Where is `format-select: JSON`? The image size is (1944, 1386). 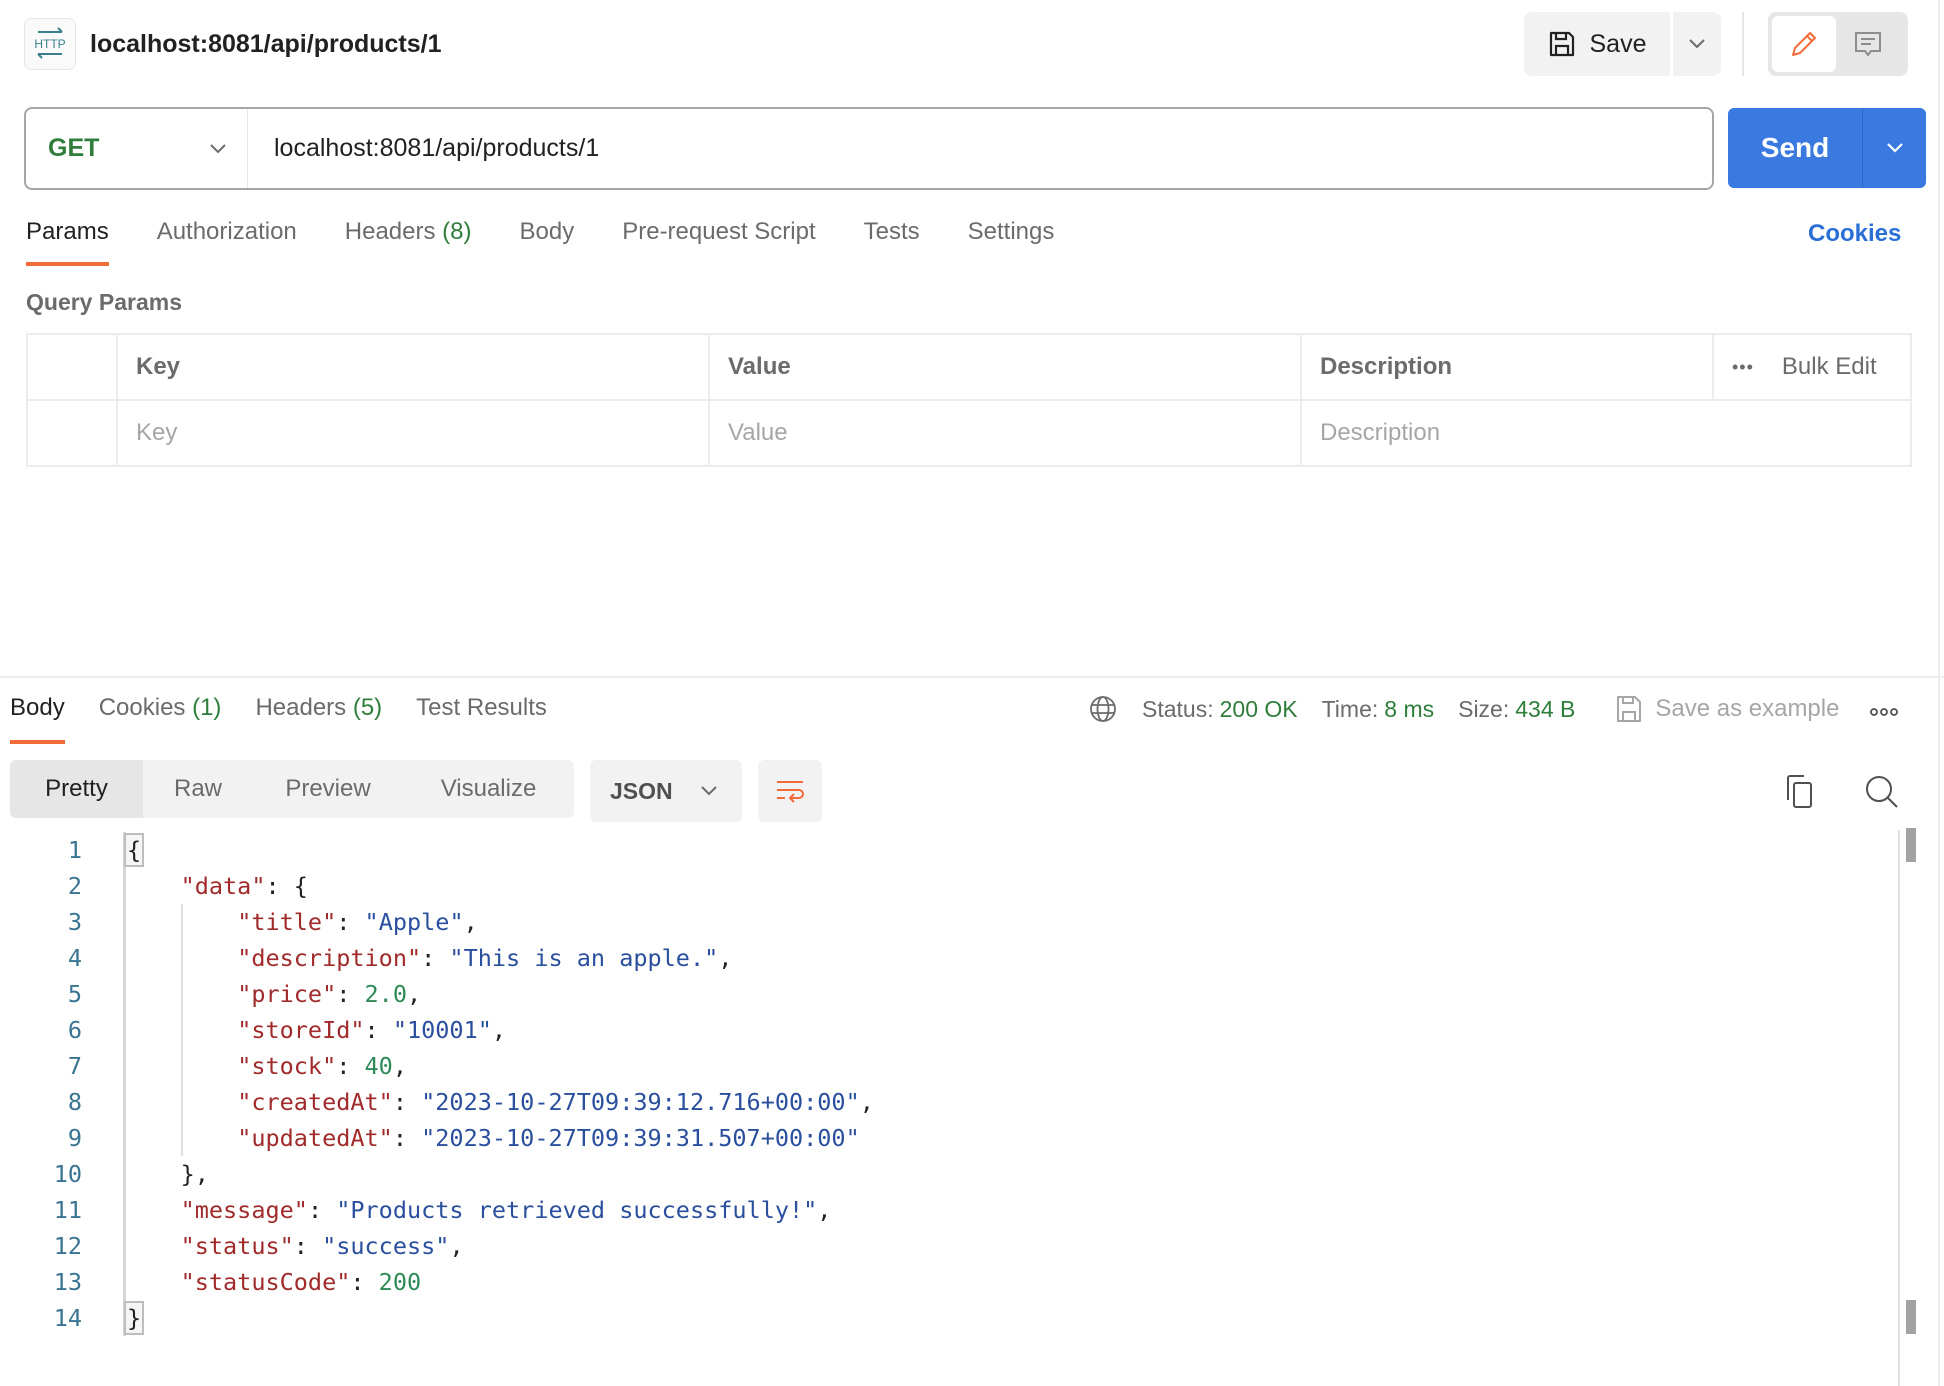
format-select: JSON is located at coordinates (666, 791).